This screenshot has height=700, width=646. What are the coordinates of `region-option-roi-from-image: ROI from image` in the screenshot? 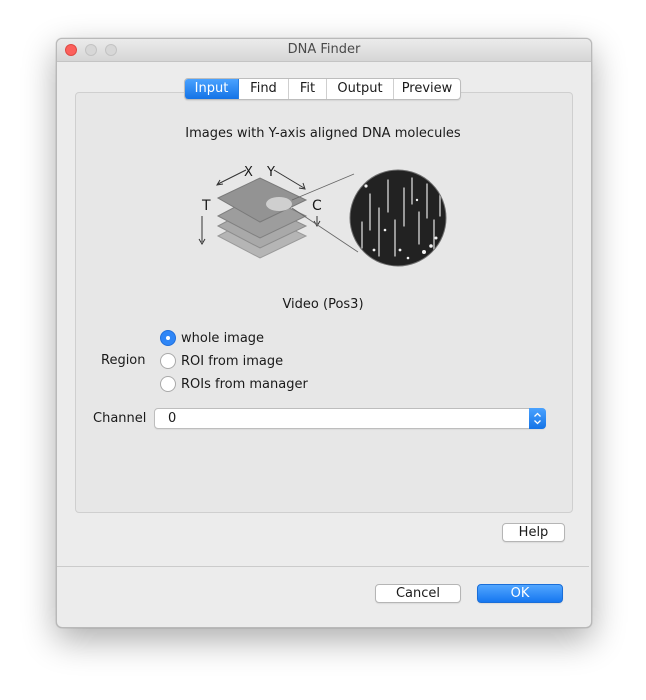 It's located at (221, 361).